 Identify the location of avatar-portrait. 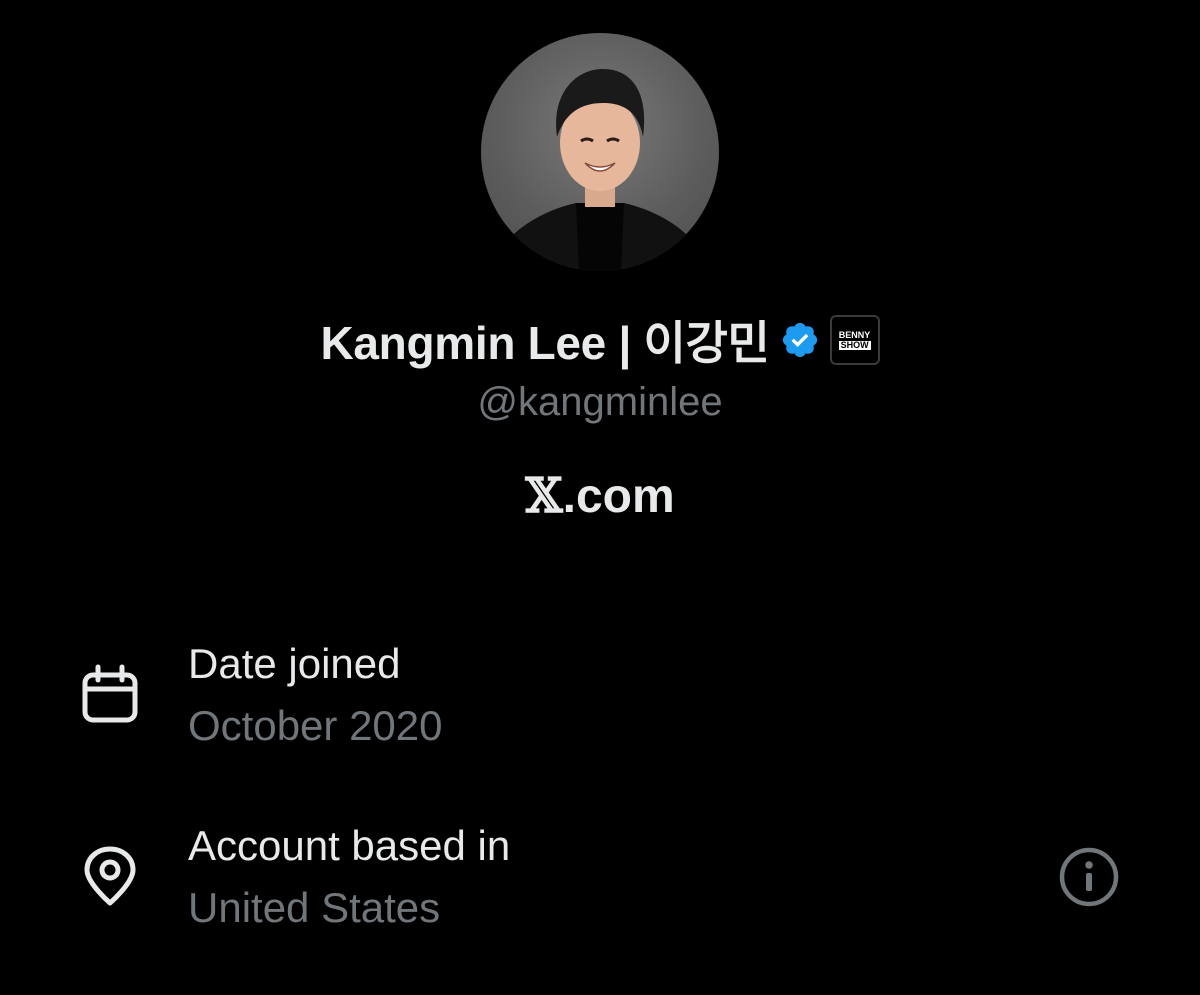
(600, 170).